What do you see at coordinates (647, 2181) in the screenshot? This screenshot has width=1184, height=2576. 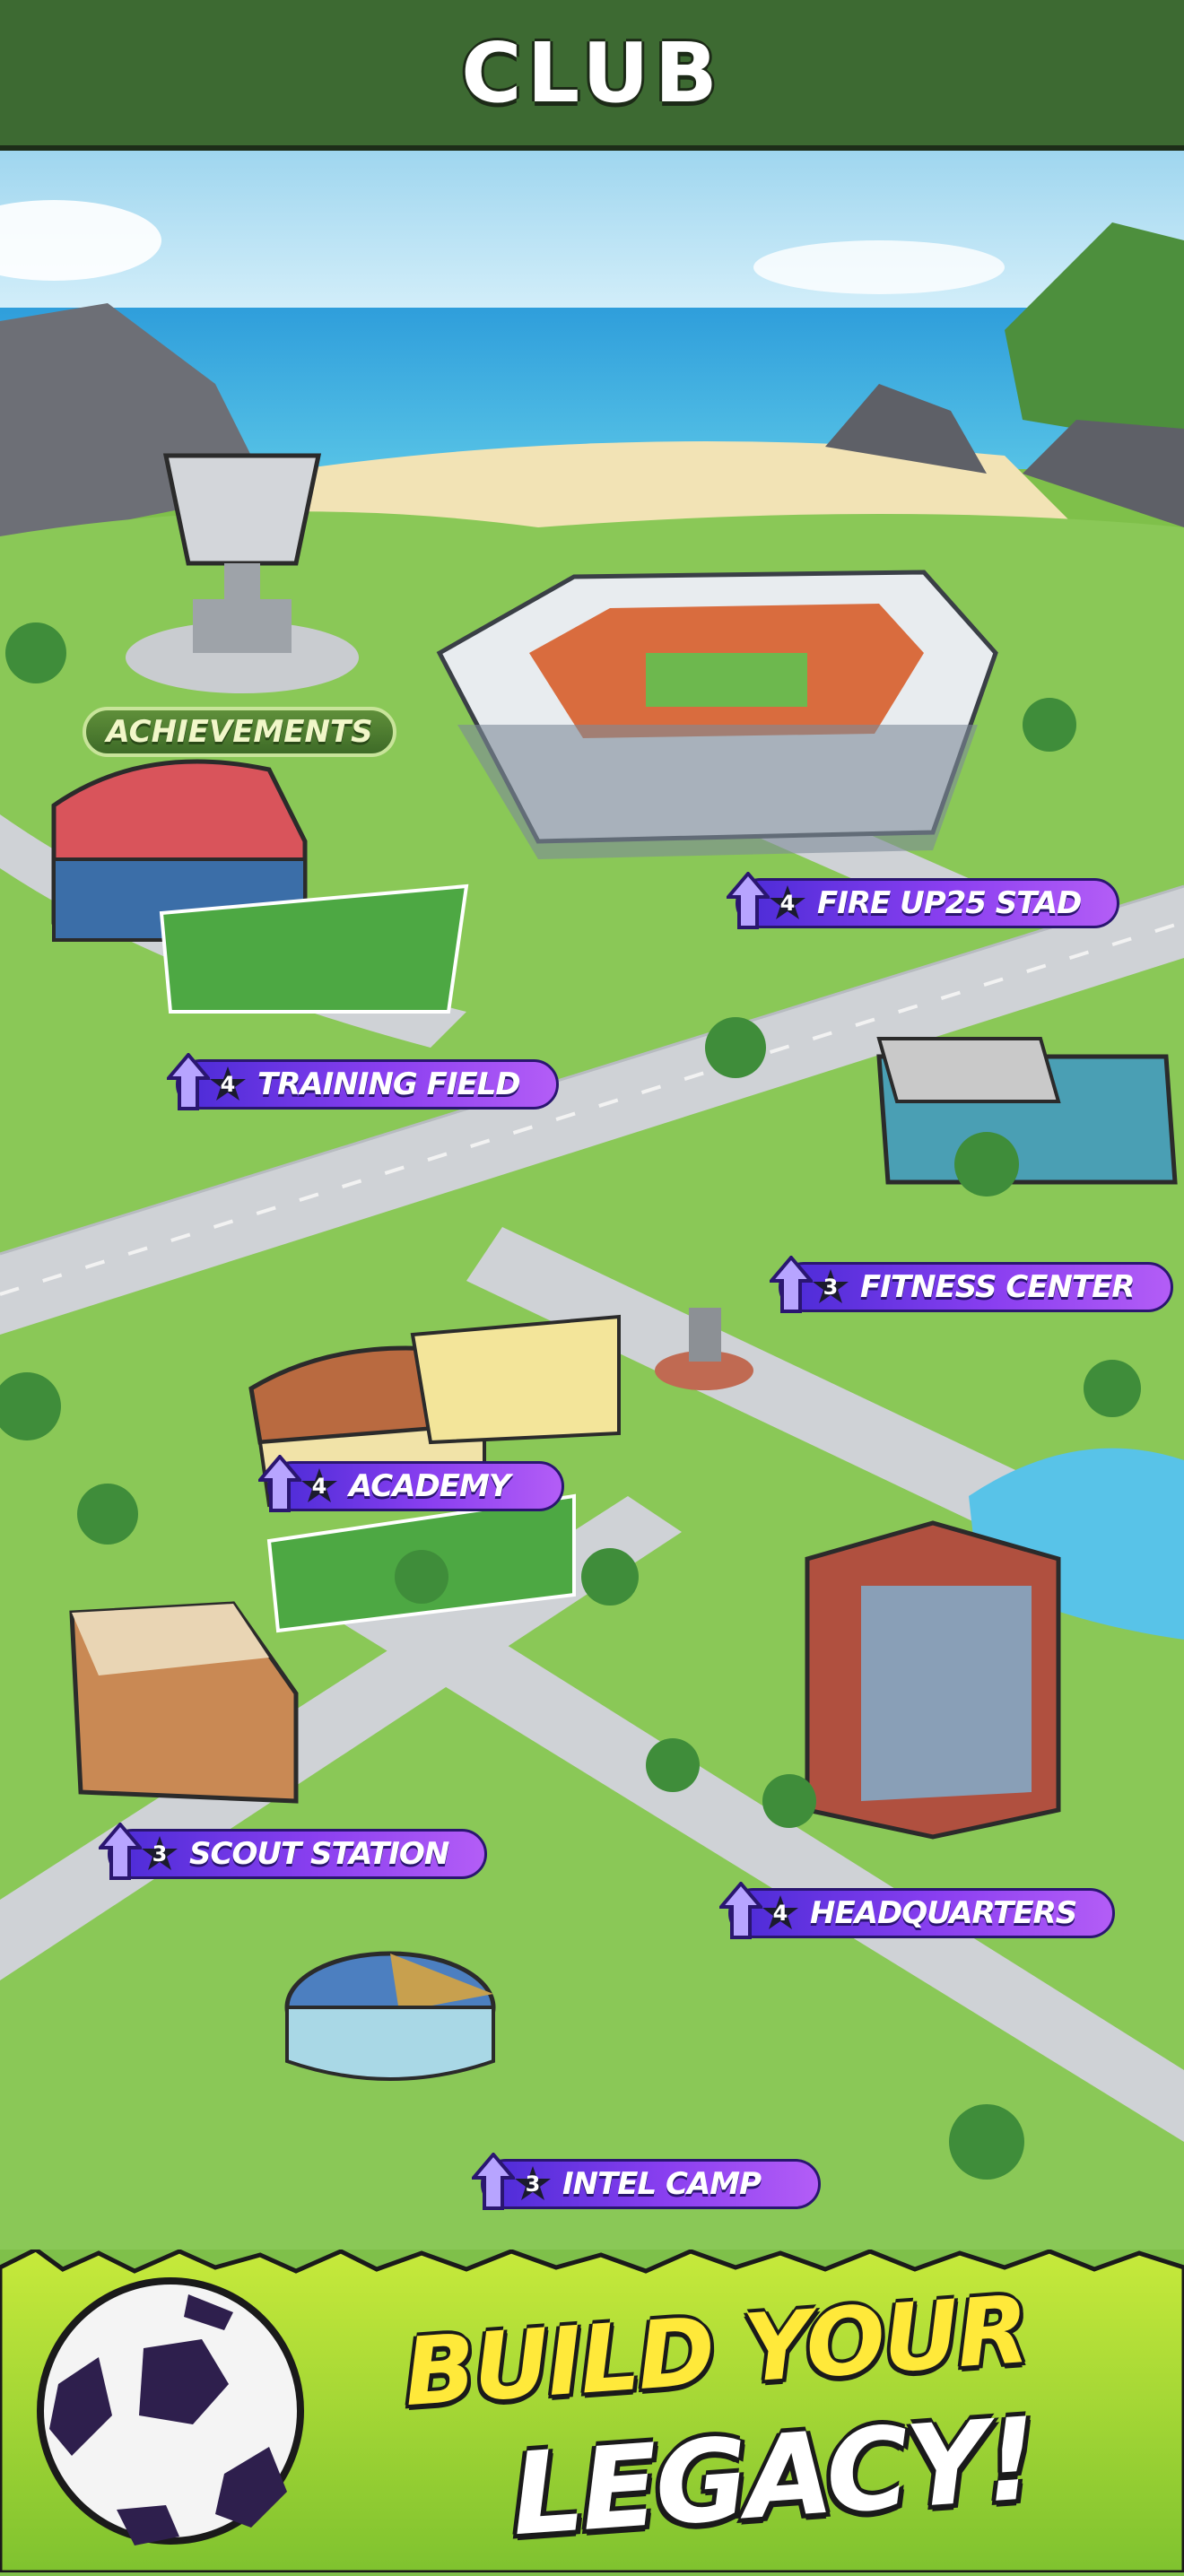 I see `building-label-intel-camp: INTEL CAMP 3` at bounding box center [647, 2181].